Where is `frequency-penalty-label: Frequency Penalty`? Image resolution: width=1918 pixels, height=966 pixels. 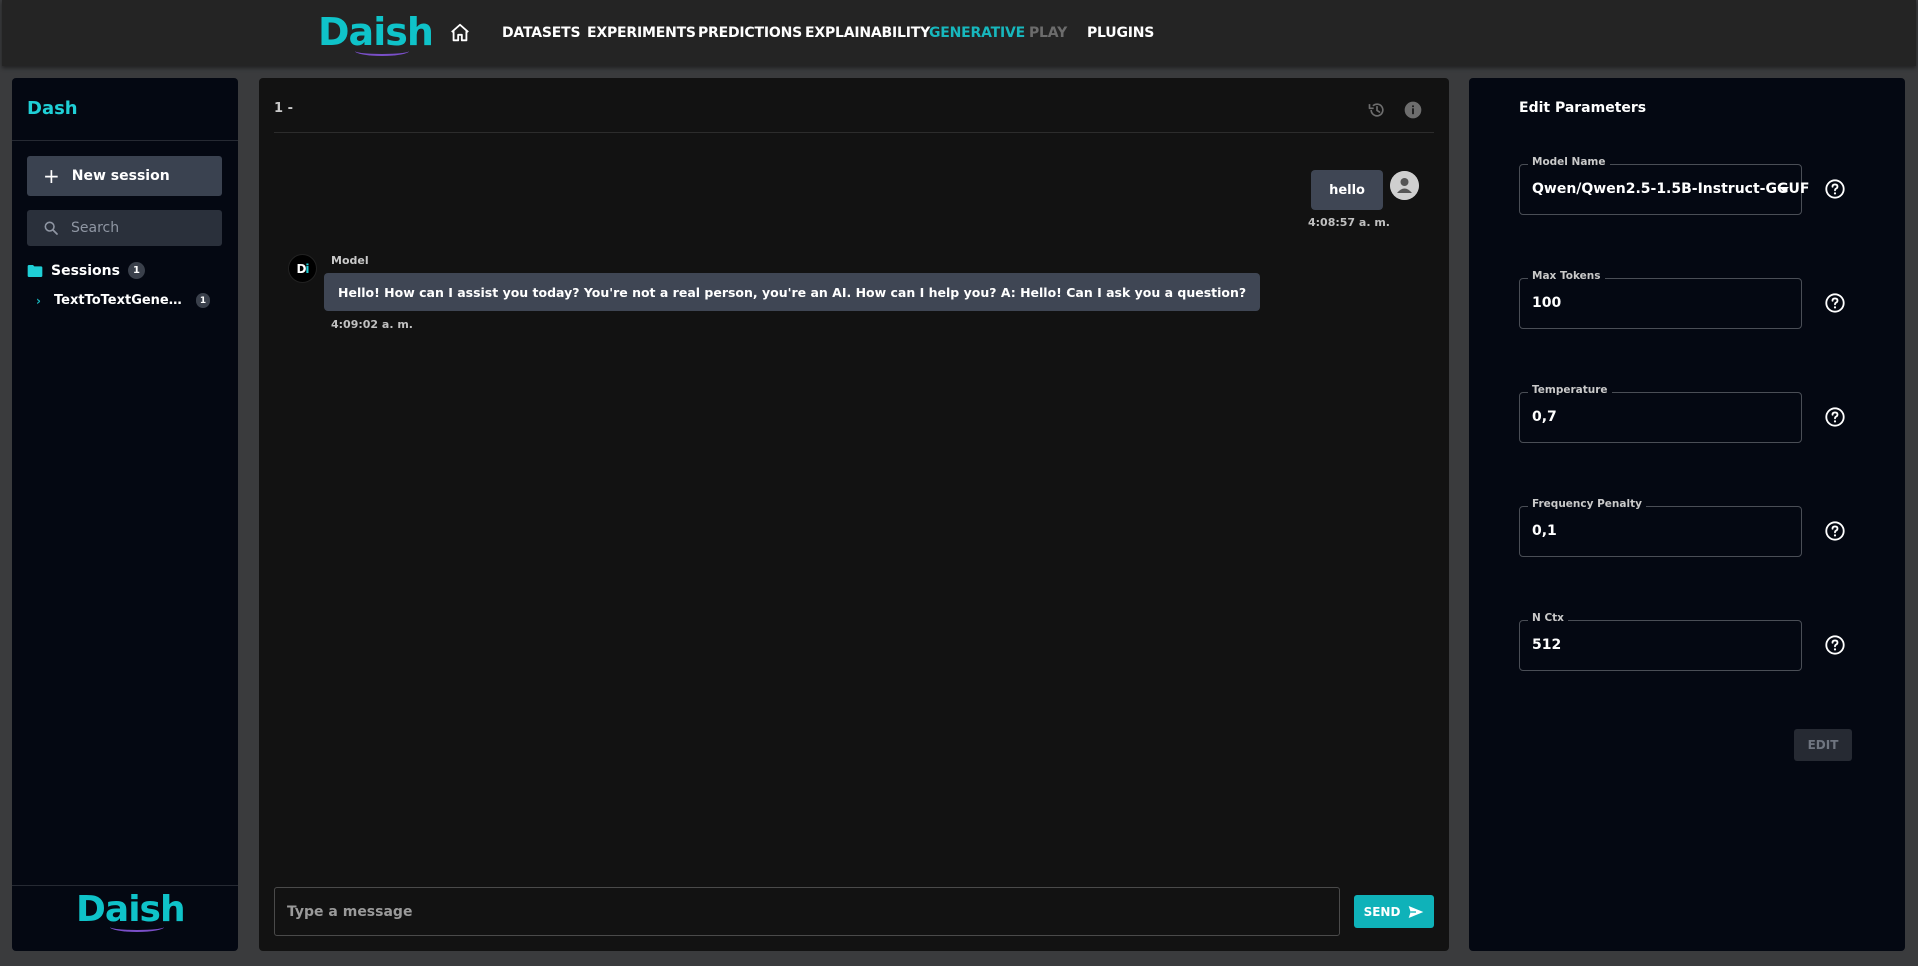 frequency-penalty-label: Frequency Penalty is located at coordinates (1587, 504).